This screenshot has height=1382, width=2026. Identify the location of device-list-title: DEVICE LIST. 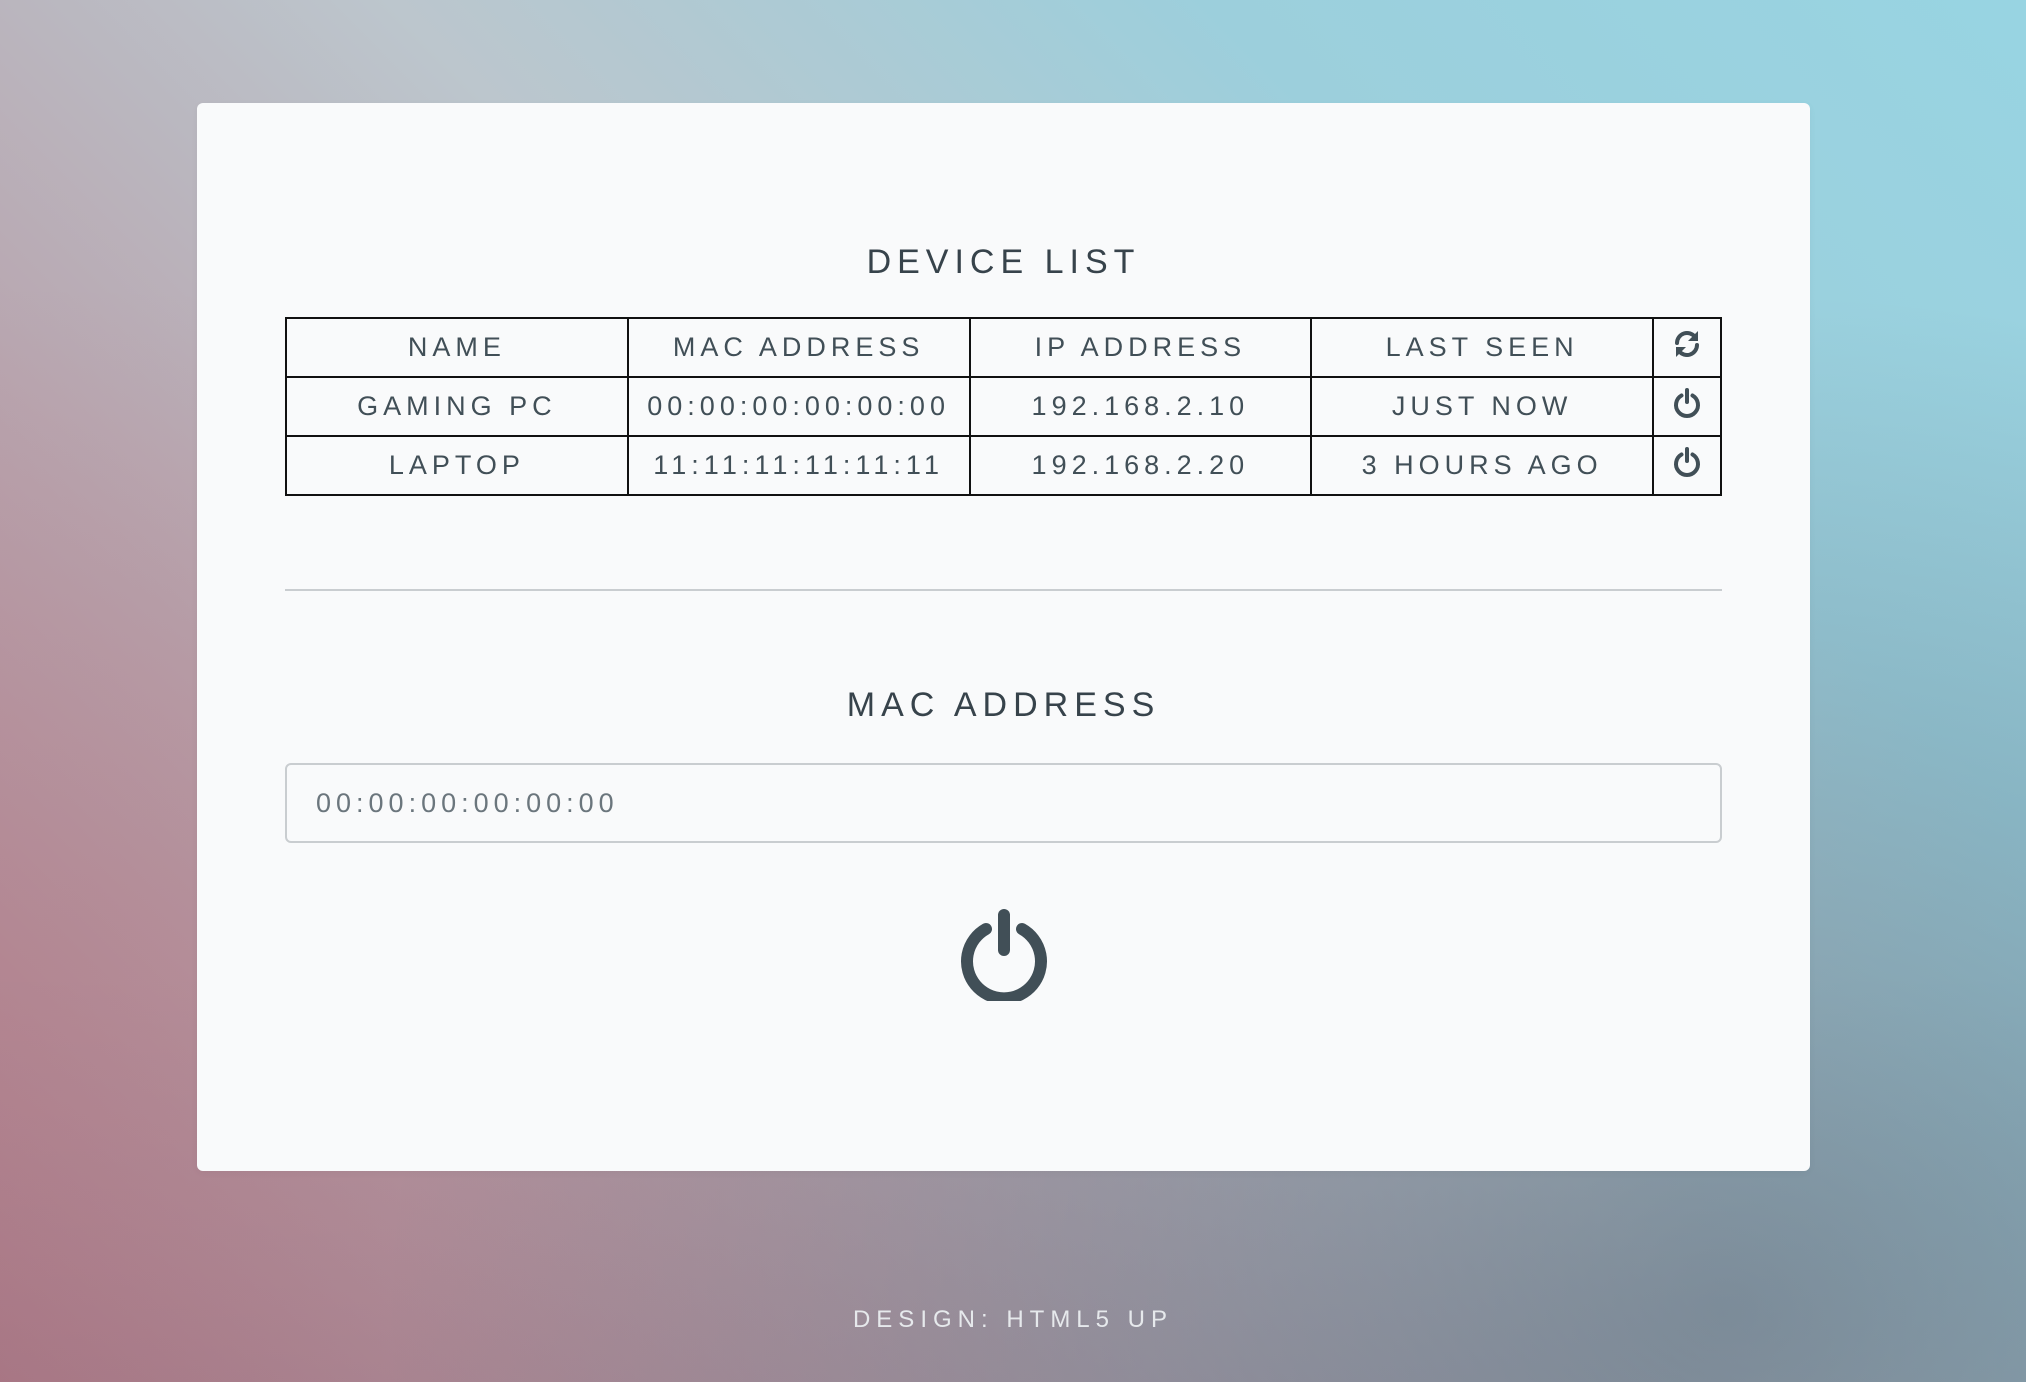
(1003, 262).